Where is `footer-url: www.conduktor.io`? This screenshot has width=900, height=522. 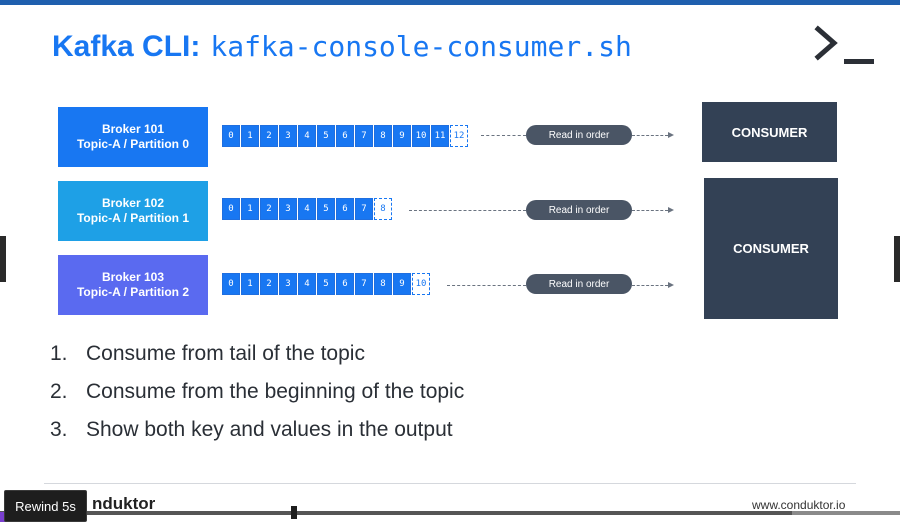 footer-url: www.conduktor.io is located at coordinates (799, 505).